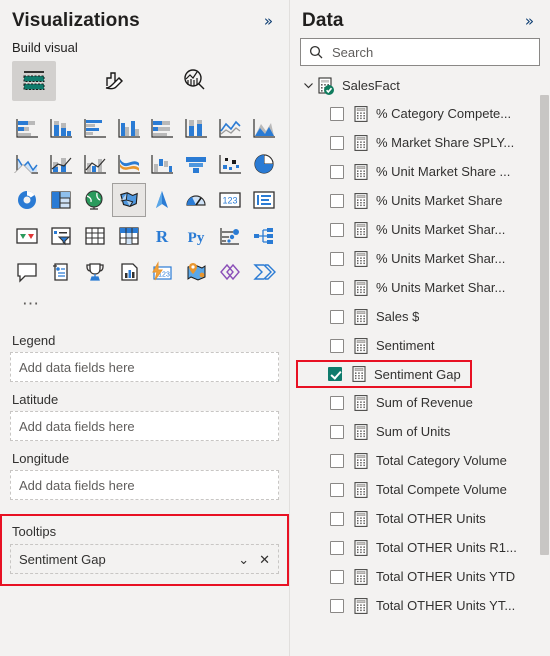  Describe the element at coordinates (384, 374) in the screenshot. I see `field-row: Sentiment Gap` at that location.